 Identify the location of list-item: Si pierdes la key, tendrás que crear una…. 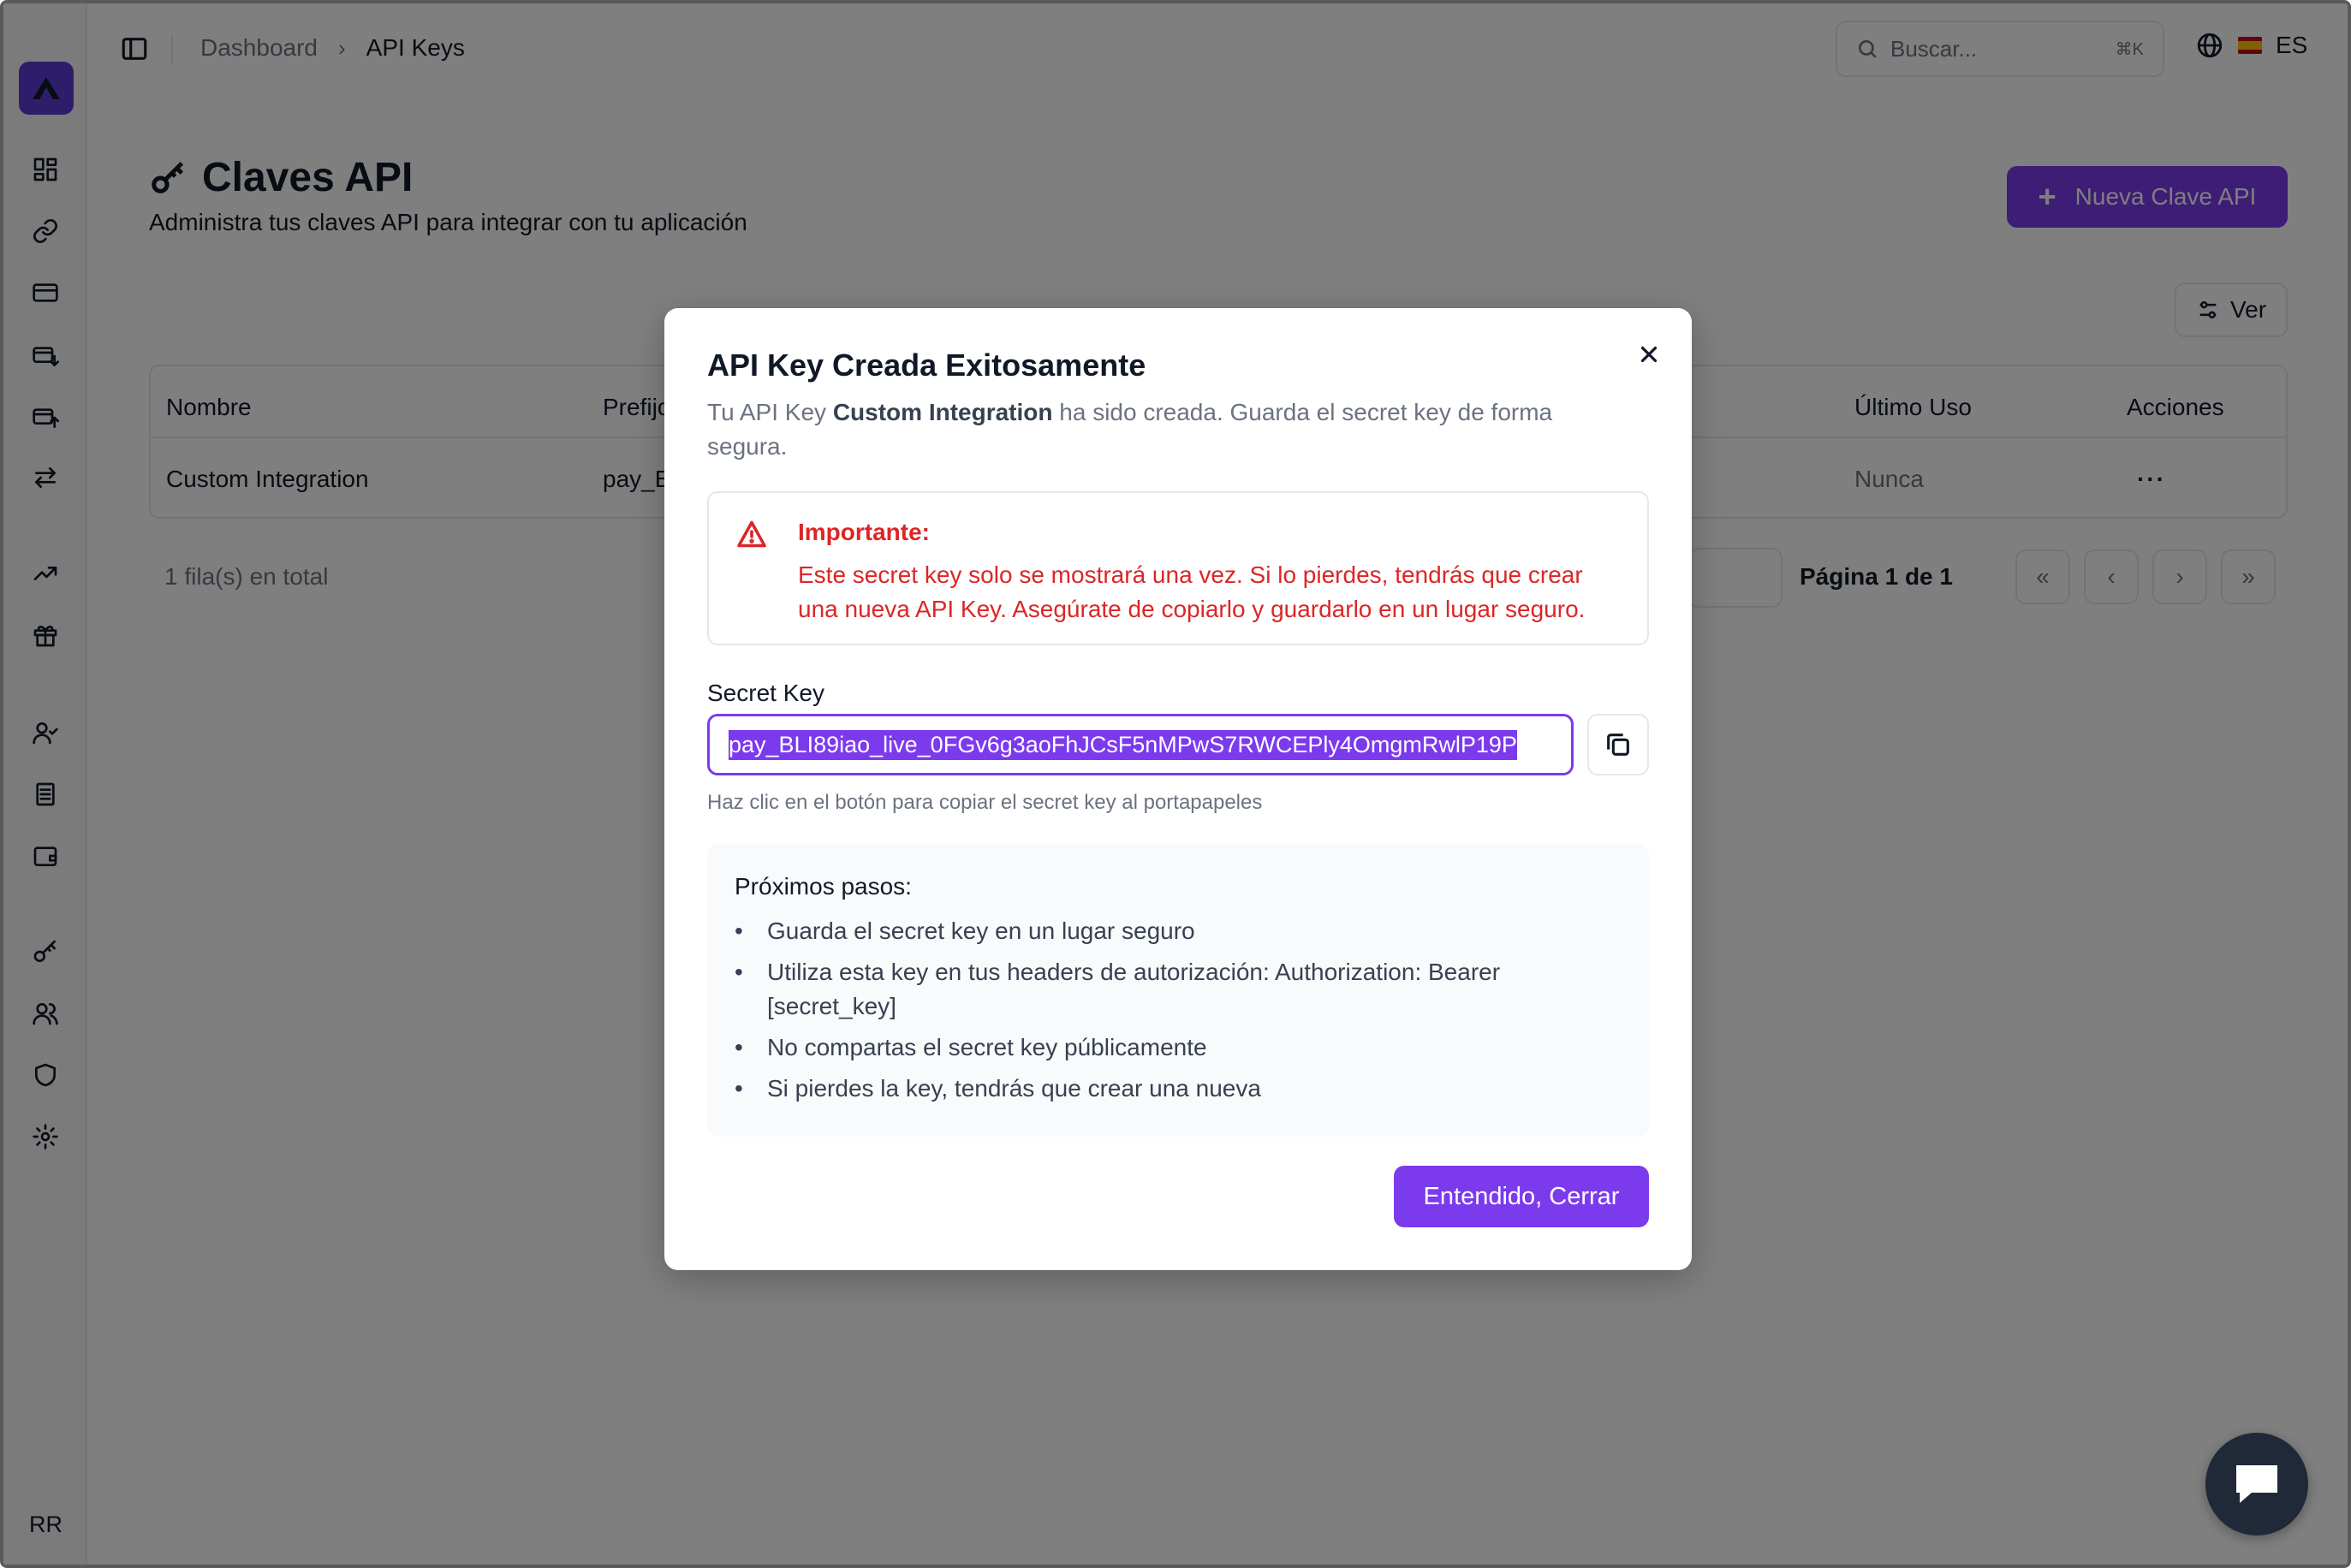
(1171, 1089).